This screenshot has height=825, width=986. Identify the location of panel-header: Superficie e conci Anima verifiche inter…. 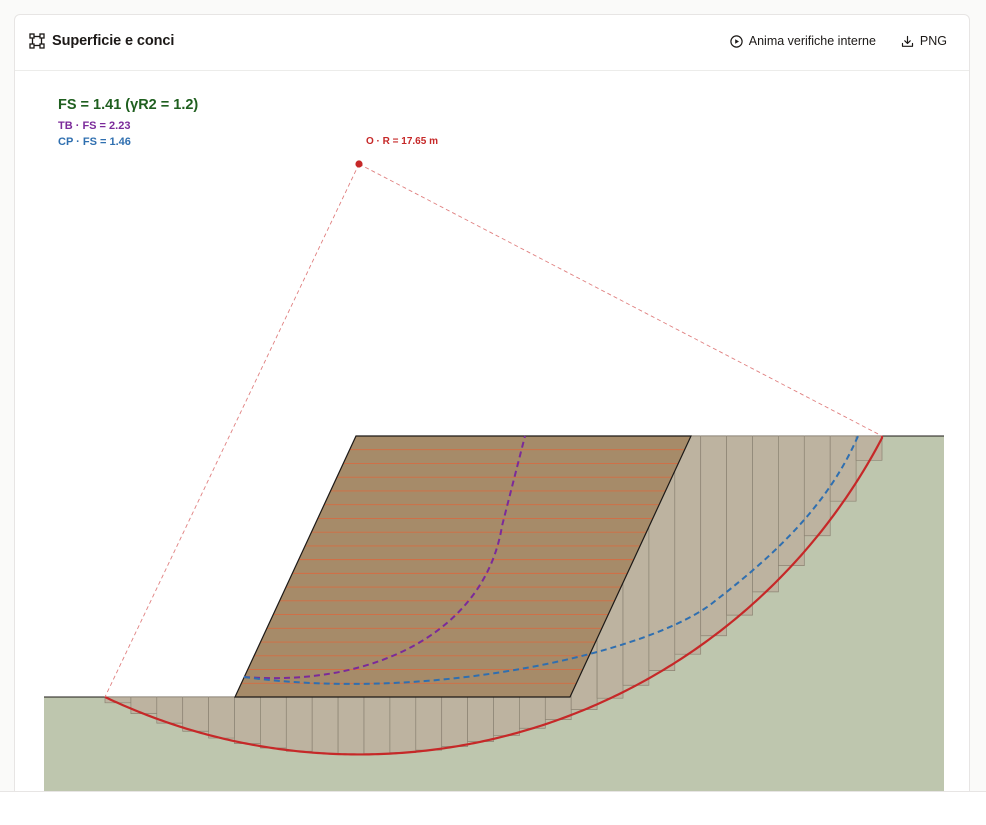
(492, 43).